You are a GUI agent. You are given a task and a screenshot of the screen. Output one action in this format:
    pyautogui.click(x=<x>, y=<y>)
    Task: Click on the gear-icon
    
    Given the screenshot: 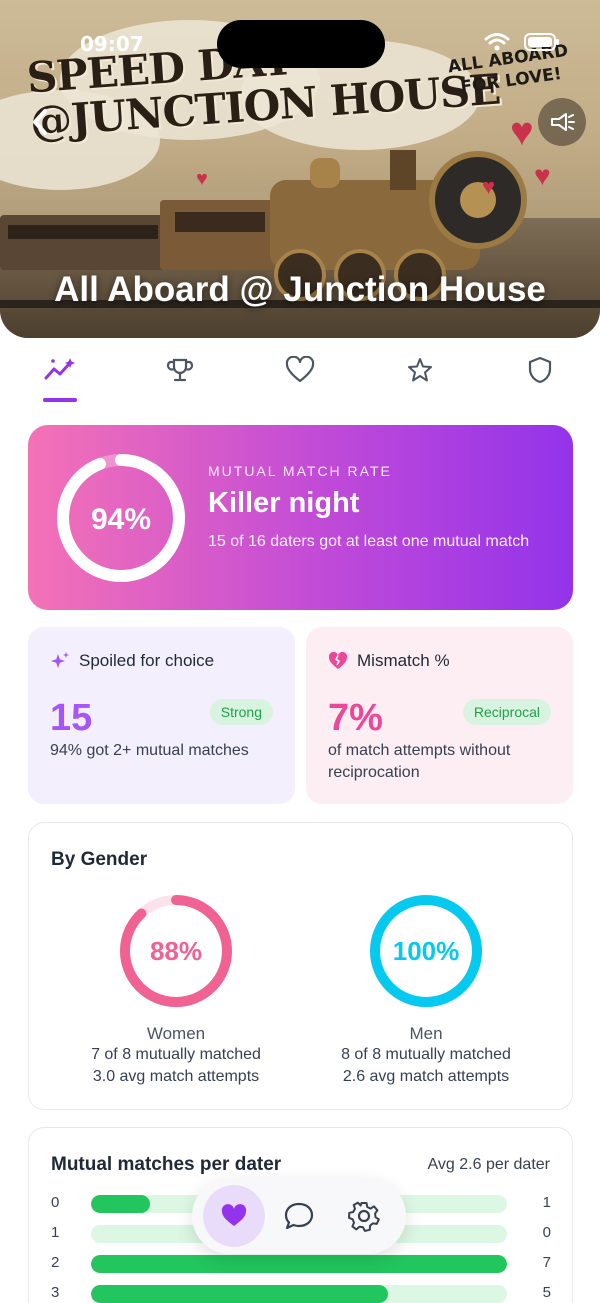 What is the action you would take?
    pyautogui.click(x=364, y=1216)
    